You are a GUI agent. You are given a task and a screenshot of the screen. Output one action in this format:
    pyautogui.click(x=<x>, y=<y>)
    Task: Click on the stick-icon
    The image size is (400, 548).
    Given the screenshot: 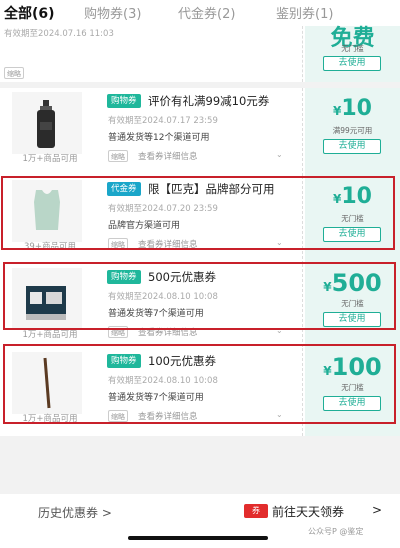 What is the action you would take?
    pyautogui.click(x=47, y=383)
    